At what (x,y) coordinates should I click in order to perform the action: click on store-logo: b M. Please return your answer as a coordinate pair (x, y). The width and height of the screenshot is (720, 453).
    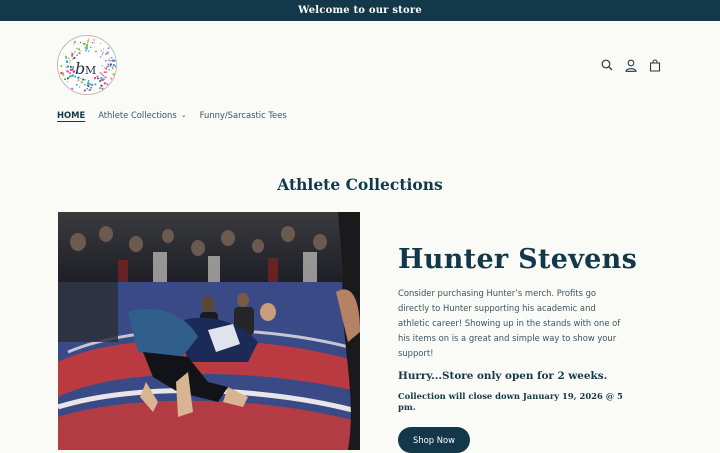
    Looking at the image, I should click on (87, 65).